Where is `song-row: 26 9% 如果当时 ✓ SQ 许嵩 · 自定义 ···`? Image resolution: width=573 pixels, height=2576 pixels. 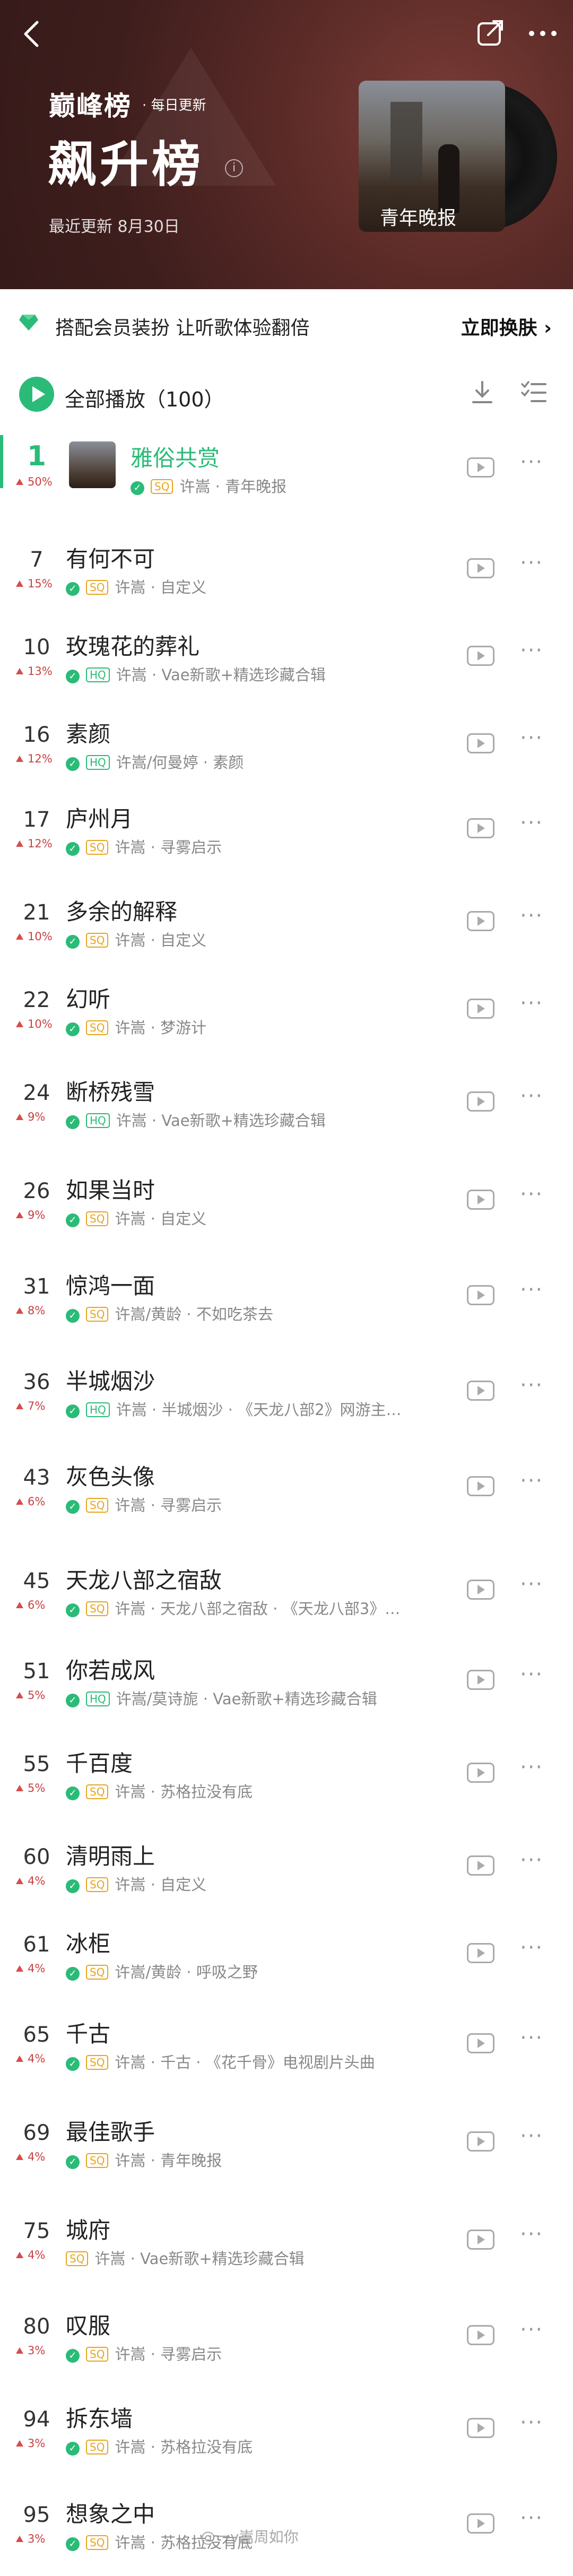 song-row: 26 9% 如果当时 ✓ SQ 许嵩 · 自定义 ··· is located at coordinates (286, 1209).